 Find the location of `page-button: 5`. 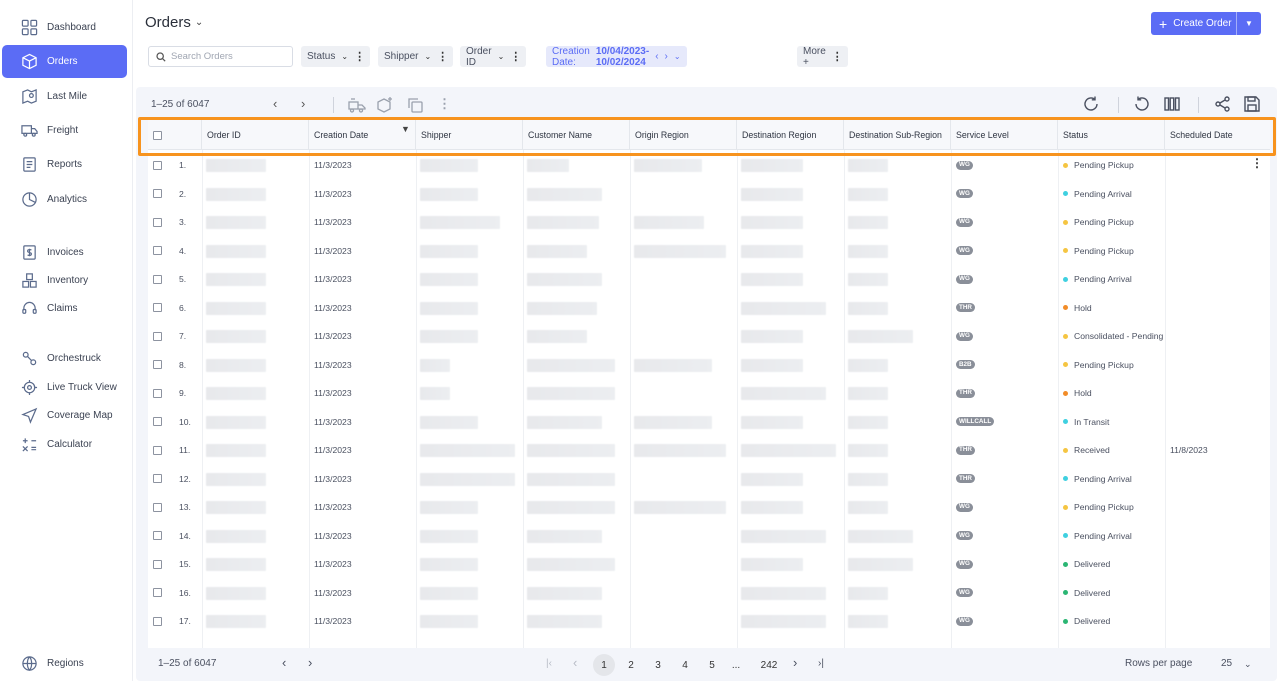

page-button: 5 is located at coordinates (712, 665).